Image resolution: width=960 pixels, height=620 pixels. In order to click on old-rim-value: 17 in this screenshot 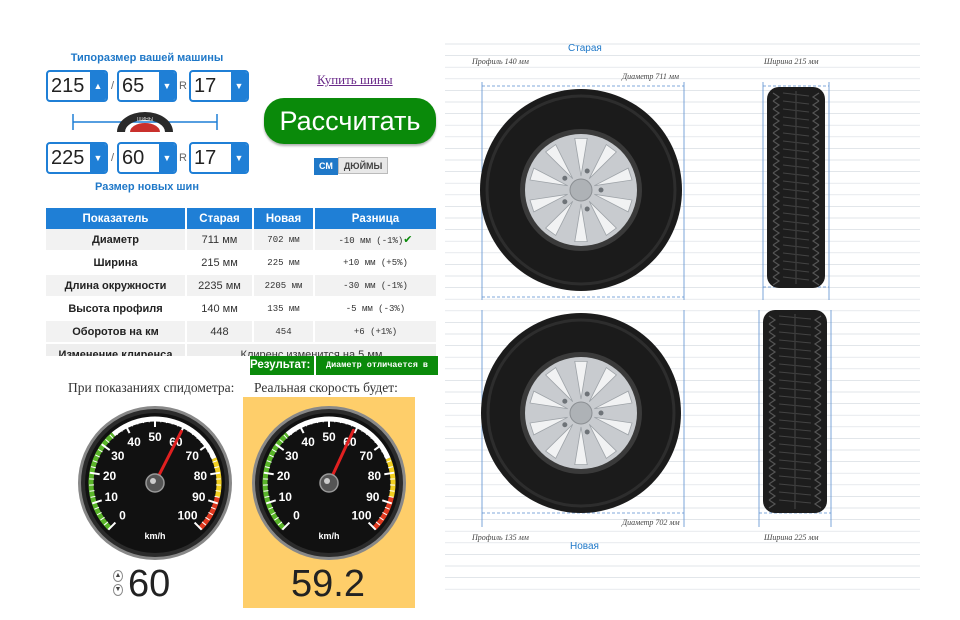, I will do `click(205, 86)`.